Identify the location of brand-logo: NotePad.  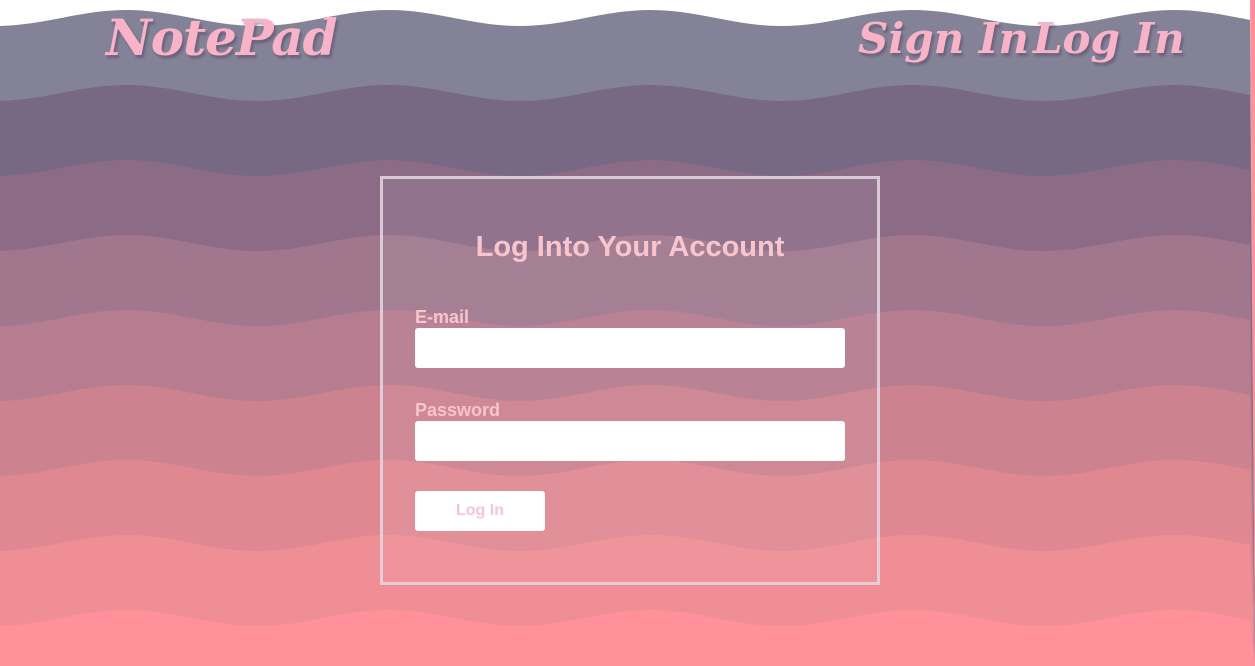
(222, 37).